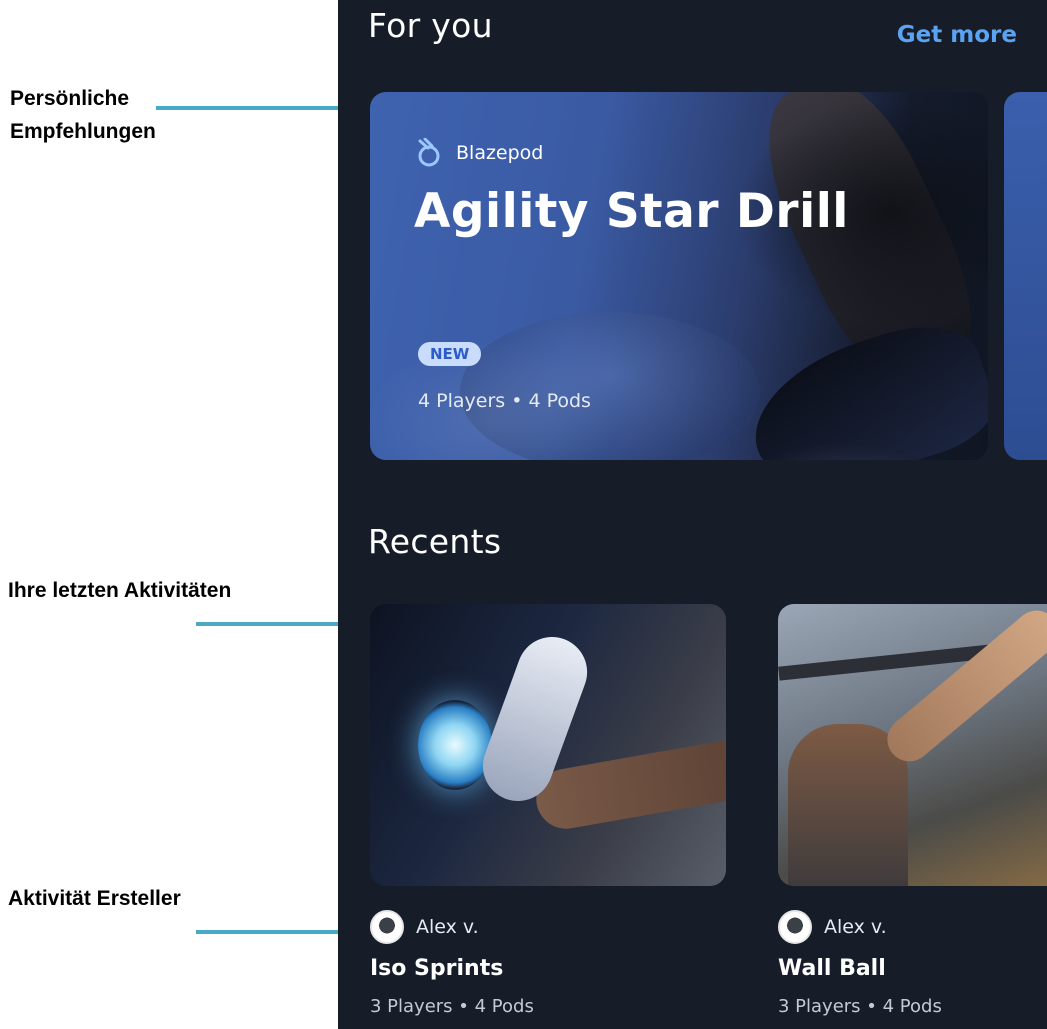 The image size is (1047, 1029). What do you see at coordinates (94, 898) in the screenshot?
I see `annotation-creator: Aktivität Ersteller` at bounding box center [94, 898].